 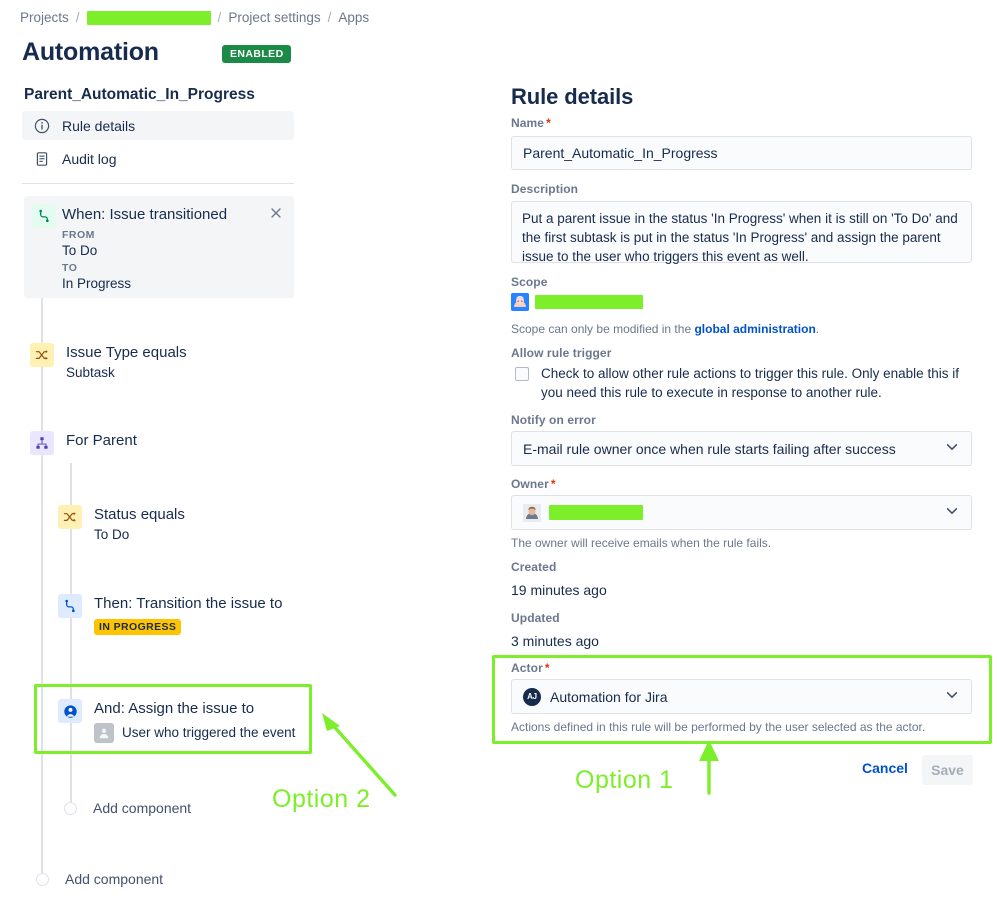 I want to click on document-list-icon, so click(x=42, y=159).